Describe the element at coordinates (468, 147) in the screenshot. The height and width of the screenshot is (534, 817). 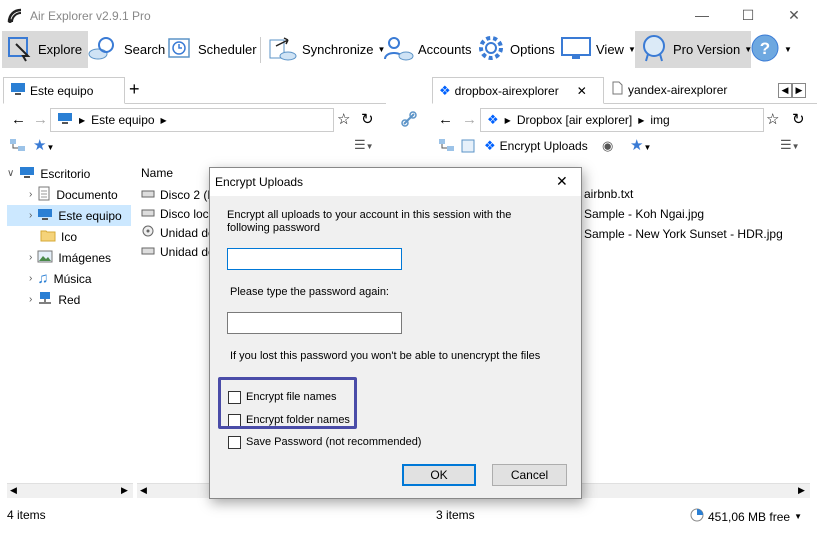
I see `folder-view-icon` at that location.